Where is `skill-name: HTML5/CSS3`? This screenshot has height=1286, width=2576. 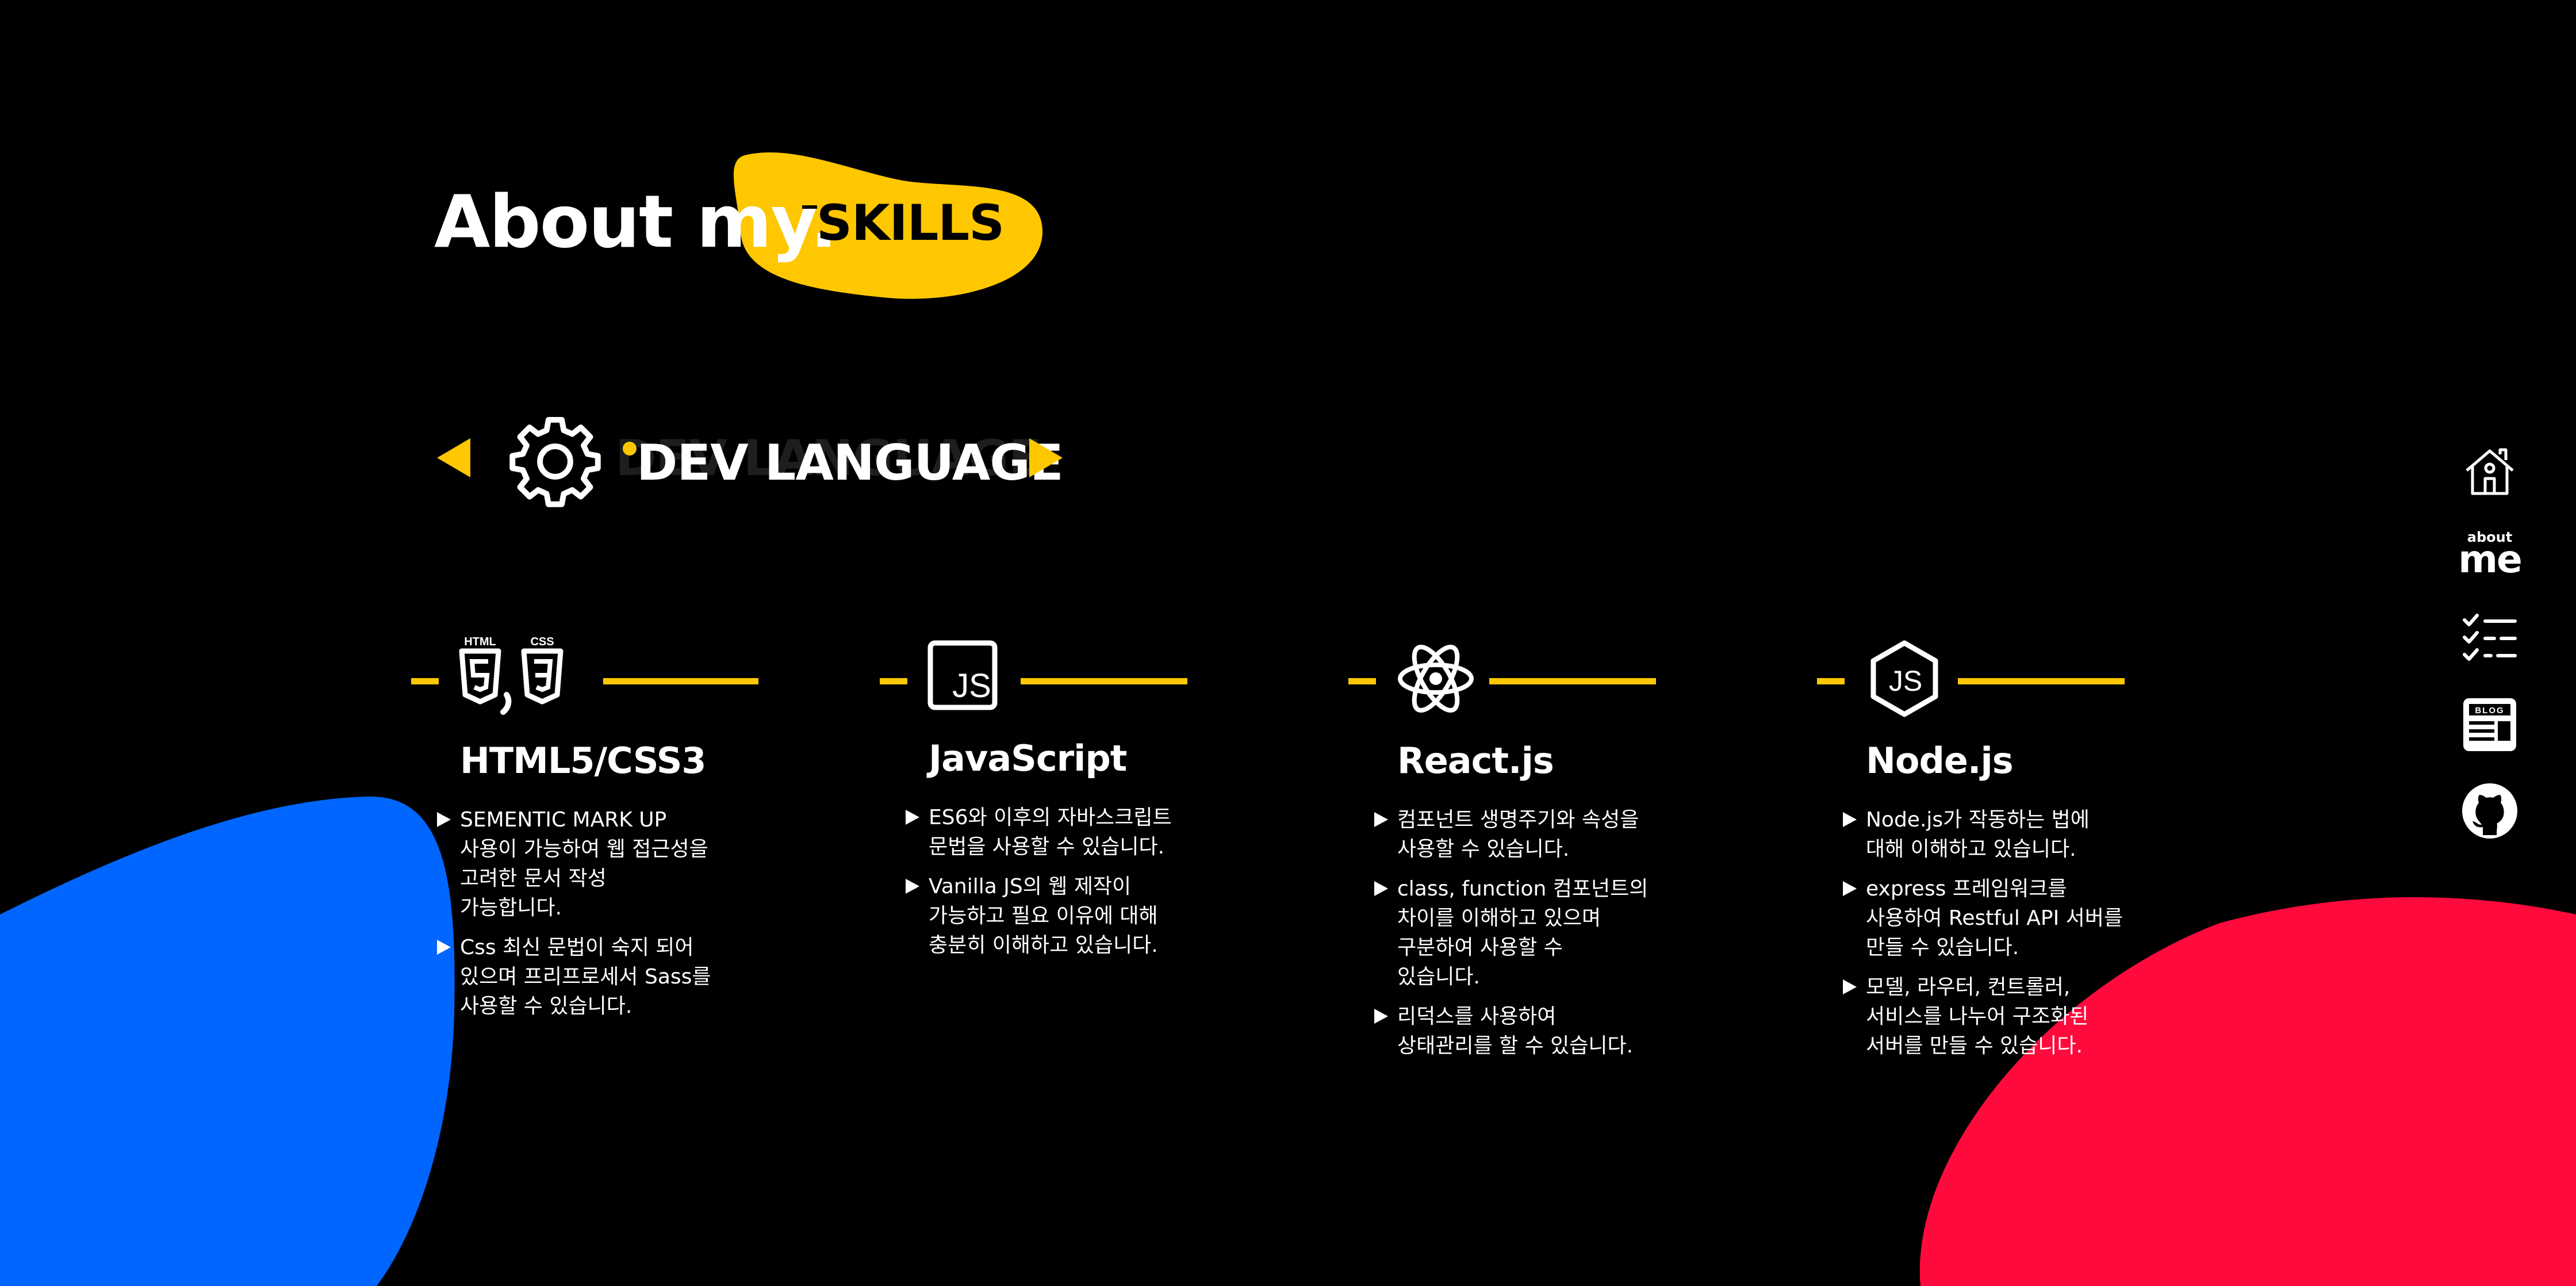
skill-name: HTML5/CSS3 is located at coordinates (583, 761).